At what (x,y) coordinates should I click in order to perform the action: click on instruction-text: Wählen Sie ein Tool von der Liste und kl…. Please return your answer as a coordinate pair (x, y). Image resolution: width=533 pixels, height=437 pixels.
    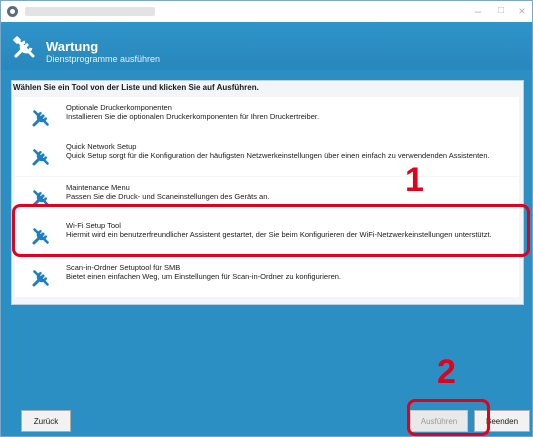
    Looking at the image, I should click on (136, 87).